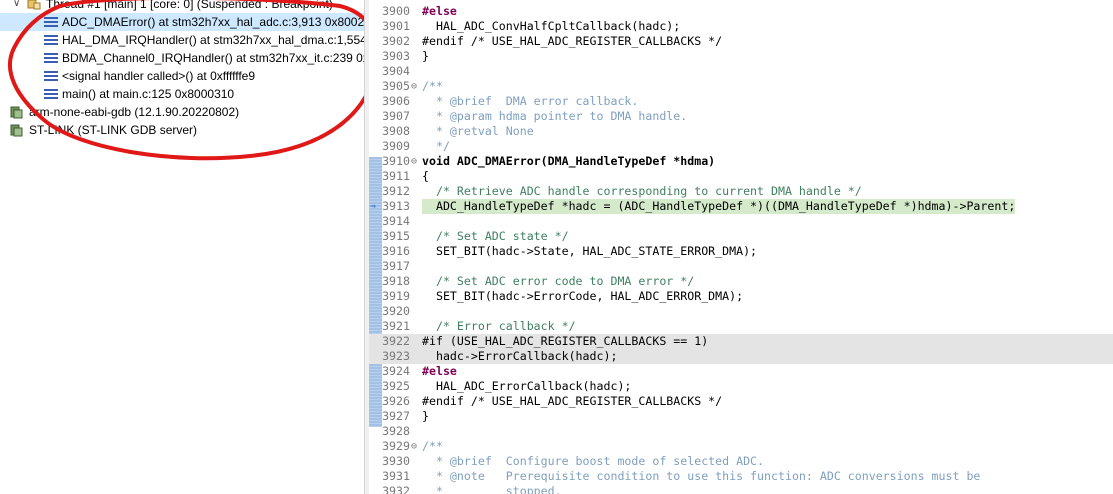  I want to click on code-text: hadc->ErrorCallback(hadc);, so click(520, 356).